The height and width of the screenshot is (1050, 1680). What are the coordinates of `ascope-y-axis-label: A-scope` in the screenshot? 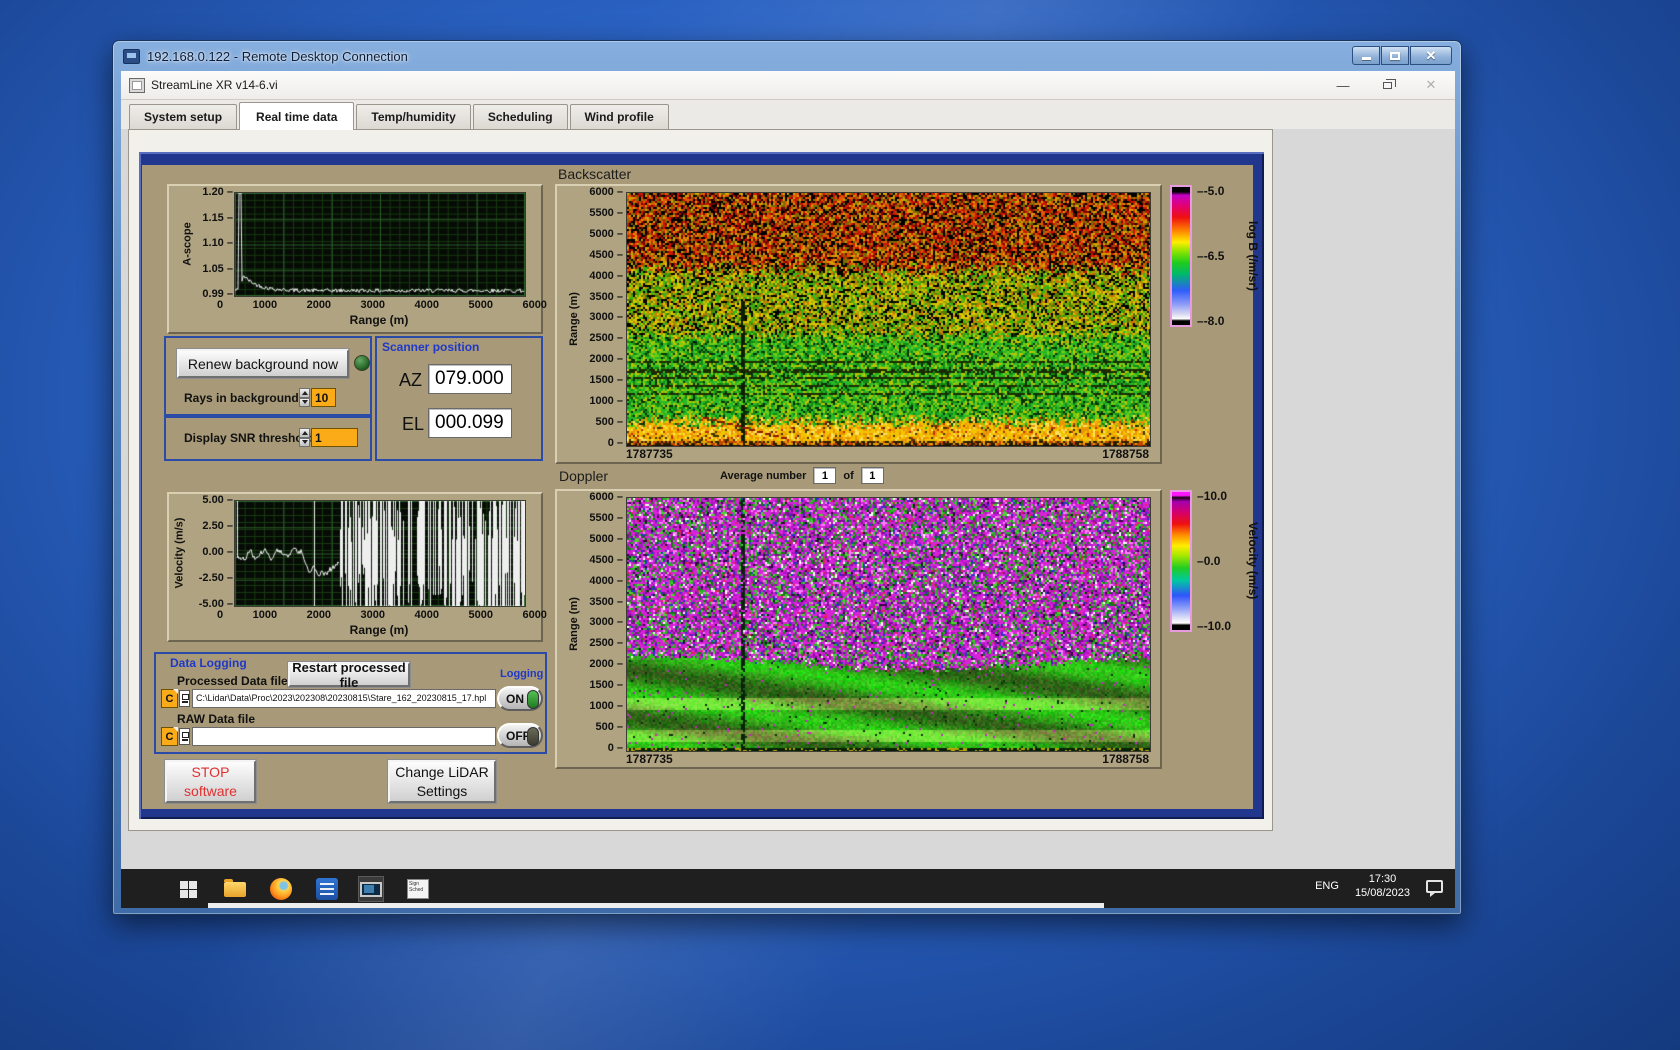 It's located at (188, 243).